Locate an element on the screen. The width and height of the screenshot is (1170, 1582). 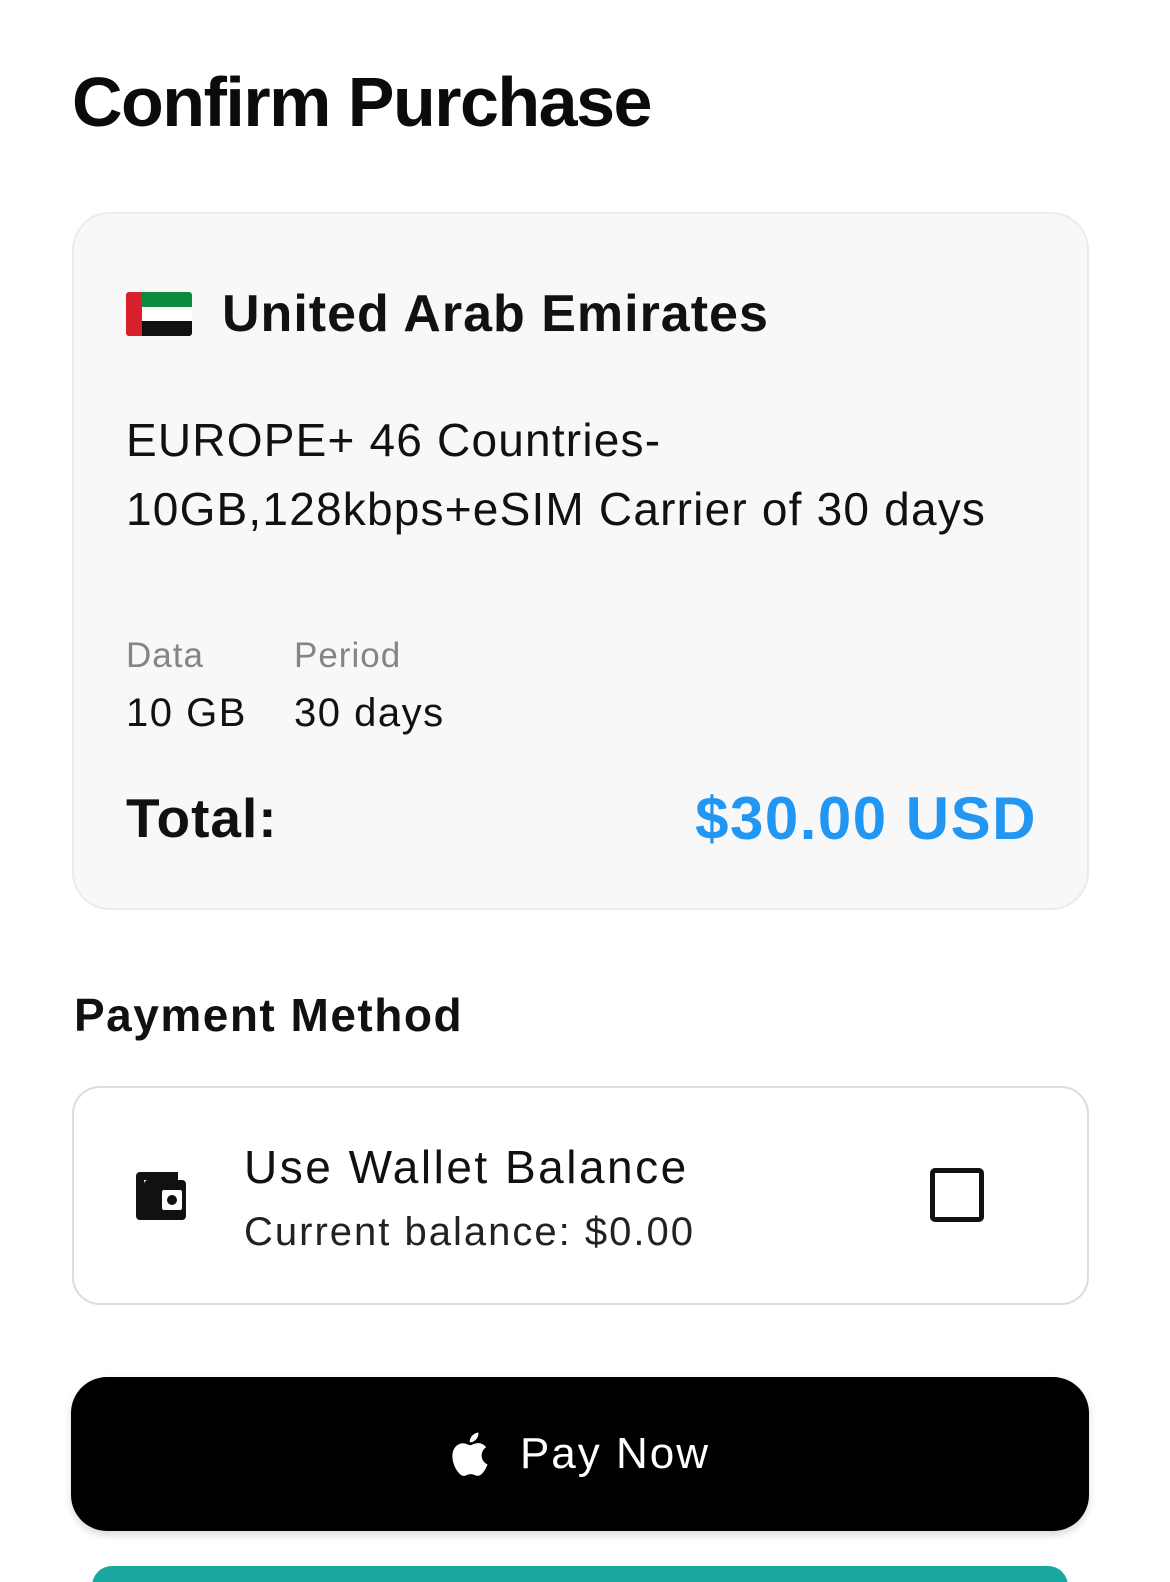
country-row: United Arab Emirates is located at coordinates (447, 314).